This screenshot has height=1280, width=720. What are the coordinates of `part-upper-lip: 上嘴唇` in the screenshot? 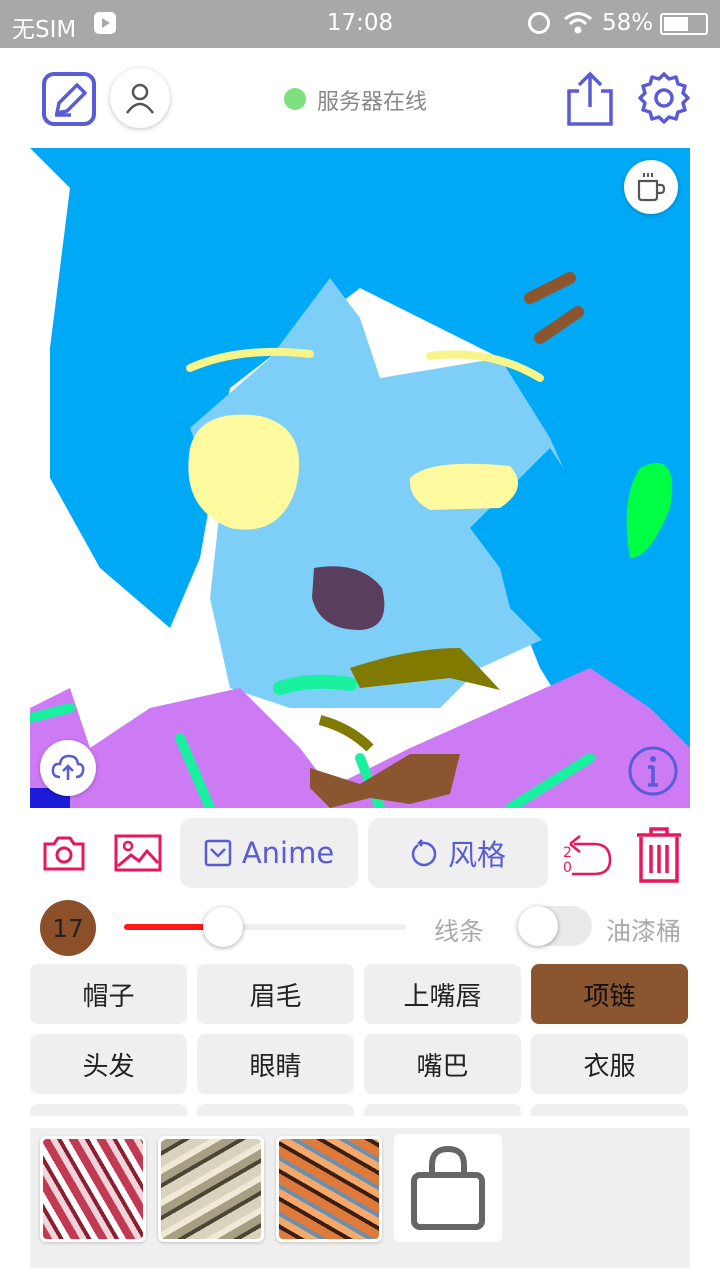 It's located at (442, 994).